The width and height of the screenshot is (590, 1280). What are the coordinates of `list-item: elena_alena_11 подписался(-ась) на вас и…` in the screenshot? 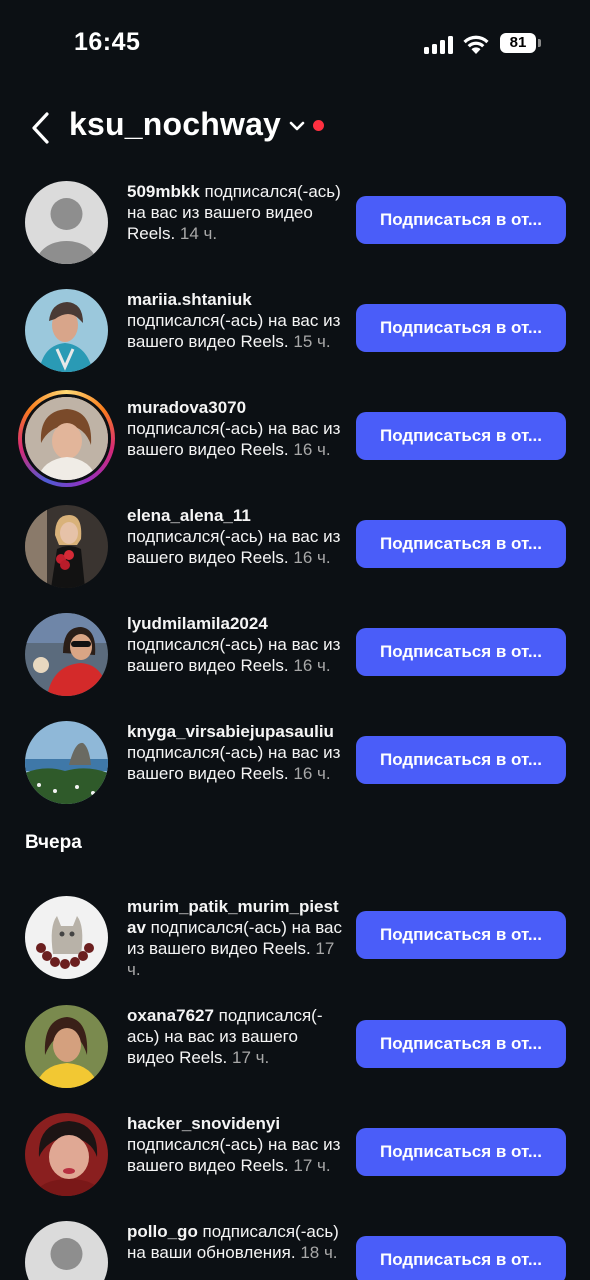 It's located at (295, 549).